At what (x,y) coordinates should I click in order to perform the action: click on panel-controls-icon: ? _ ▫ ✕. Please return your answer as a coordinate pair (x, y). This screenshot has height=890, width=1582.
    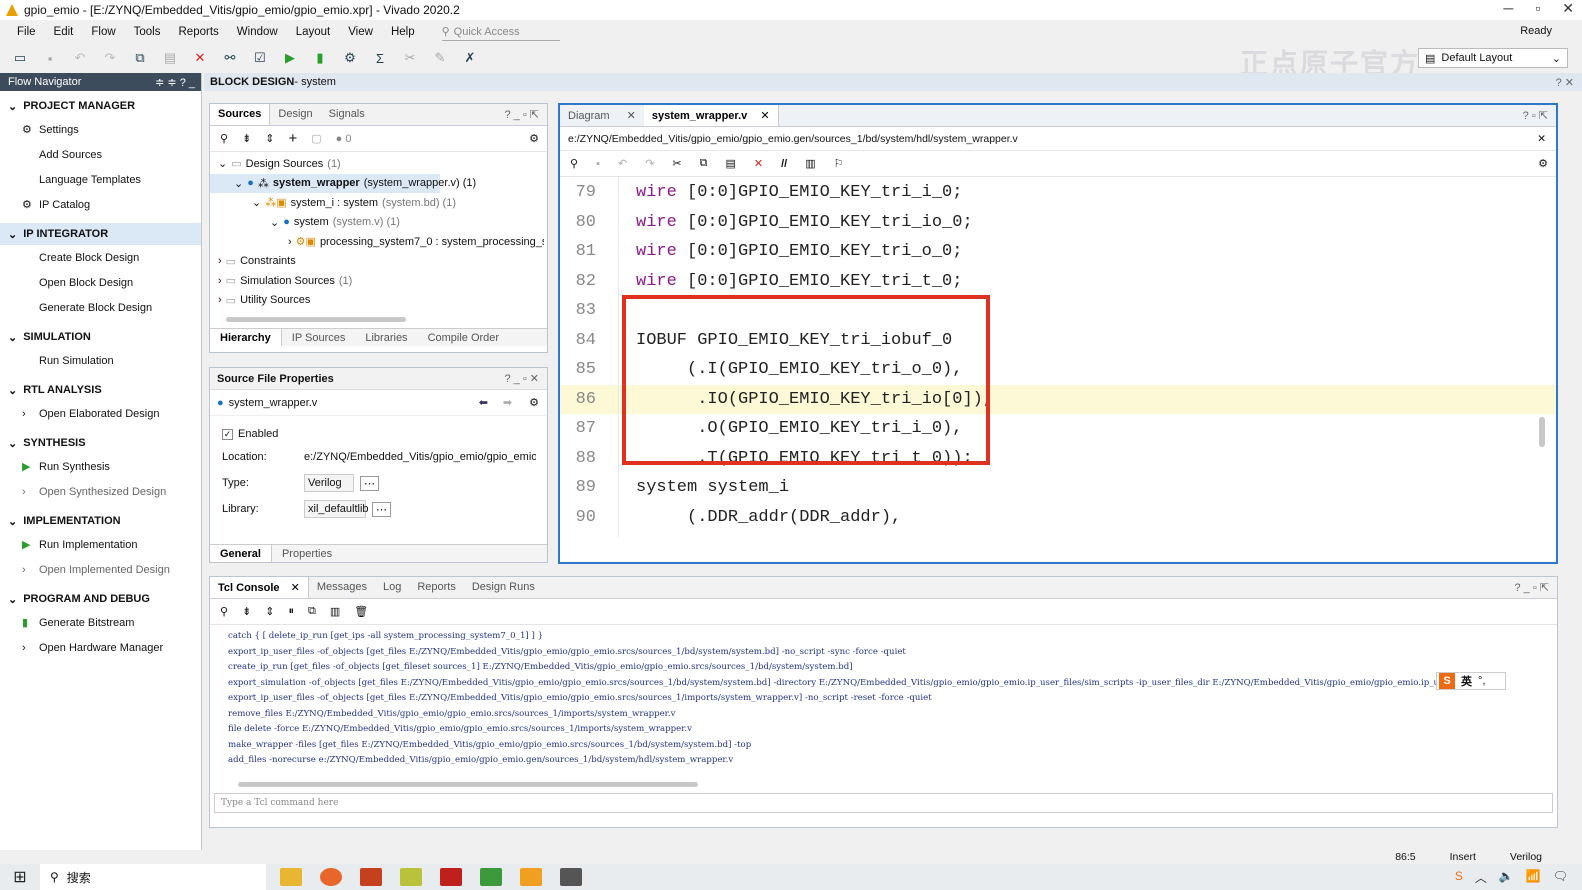
    Looking at the image, I should click on (521, 378).